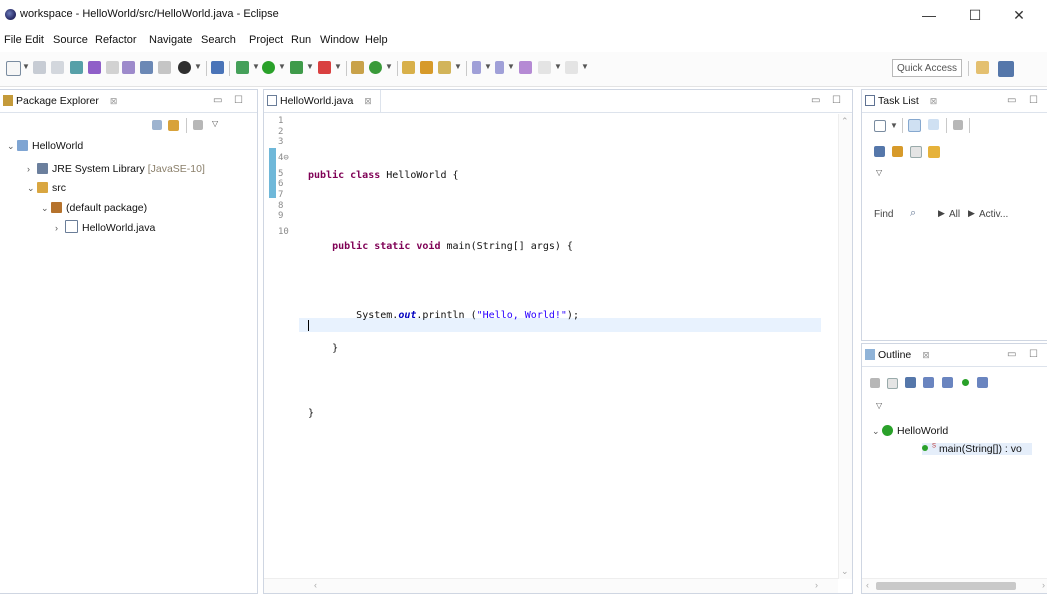  Describe the element at coordinates (375, 67) in the screenshot. I see `new-java-class-icon` at that location.